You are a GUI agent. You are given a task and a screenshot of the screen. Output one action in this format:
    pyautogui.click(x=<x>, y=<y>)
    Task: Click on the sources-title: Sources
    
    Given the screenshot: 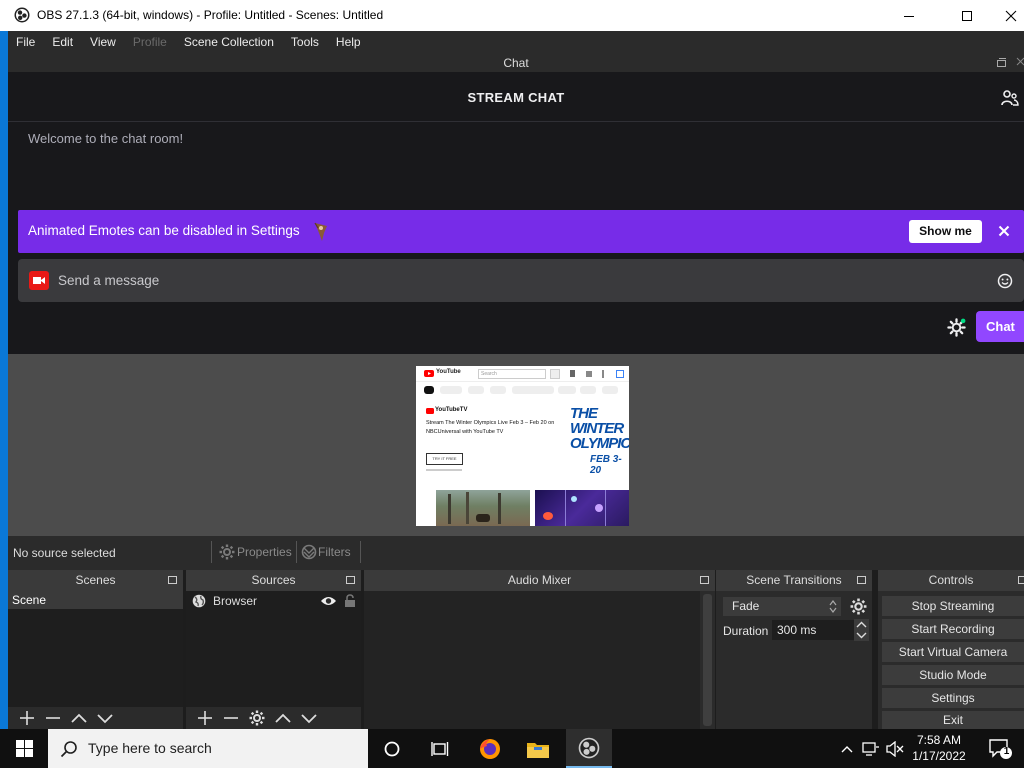 What is the action you would take?
    pyautogui.click(x=273, y=580)
    